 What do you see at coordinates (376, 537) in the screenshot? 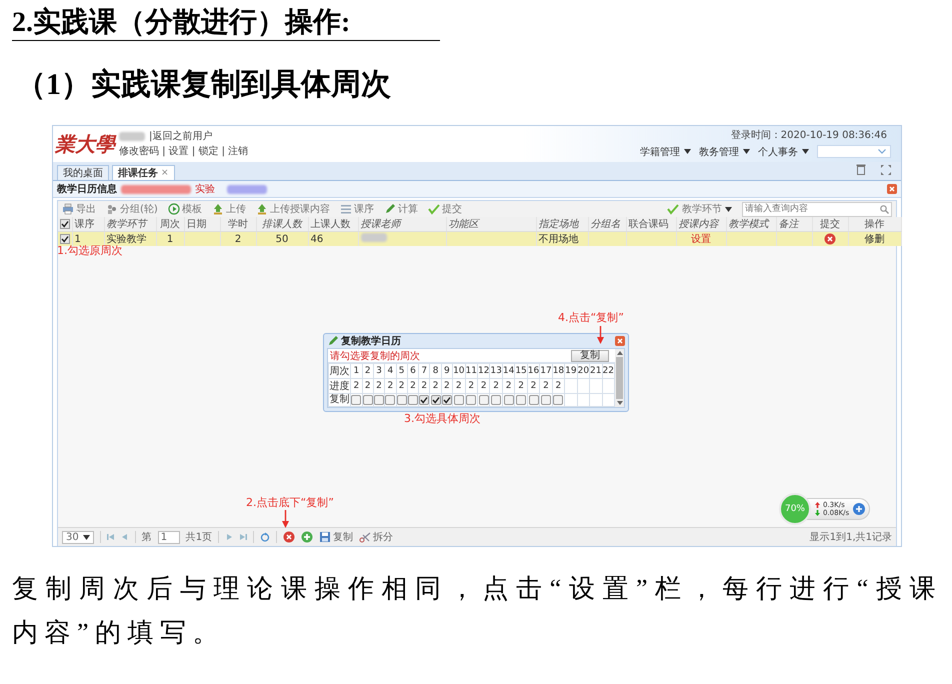
I see `toolbar-button: 拆分` at bounding box center [376, 537].